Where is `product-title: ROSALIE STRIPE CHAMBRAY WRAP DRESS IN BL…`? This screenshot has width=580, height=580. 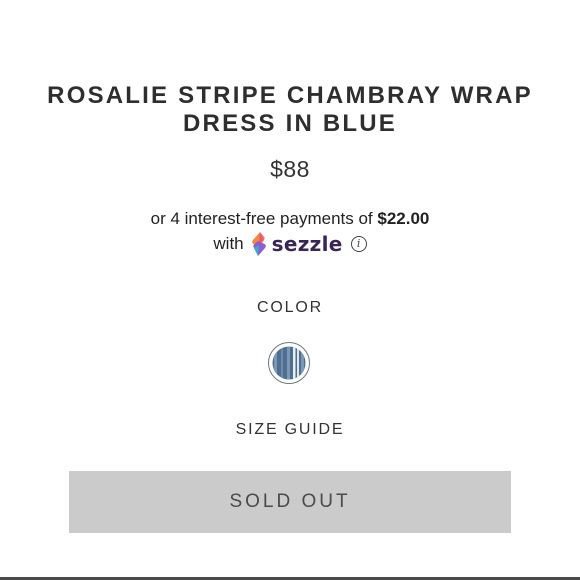 product-title: ROSALIE STRIPE CHAMBRAY WRAP DRESS IN BL… is located at coordinates (290, 110).